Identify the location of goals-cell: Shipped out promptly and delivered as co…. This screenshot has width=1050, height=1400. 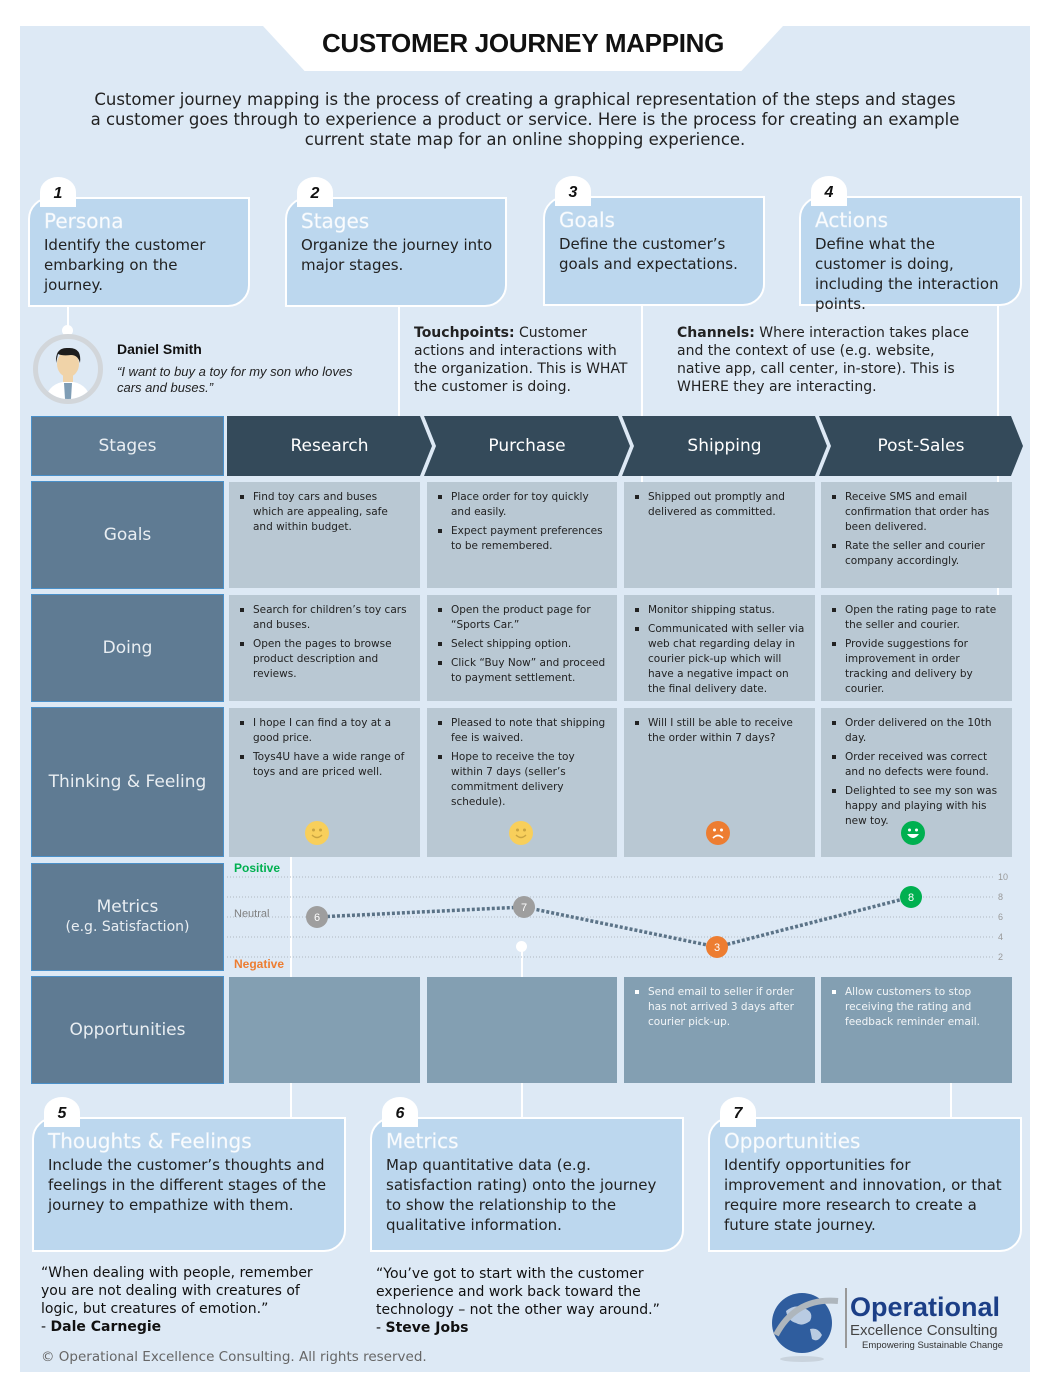
(719, 535).